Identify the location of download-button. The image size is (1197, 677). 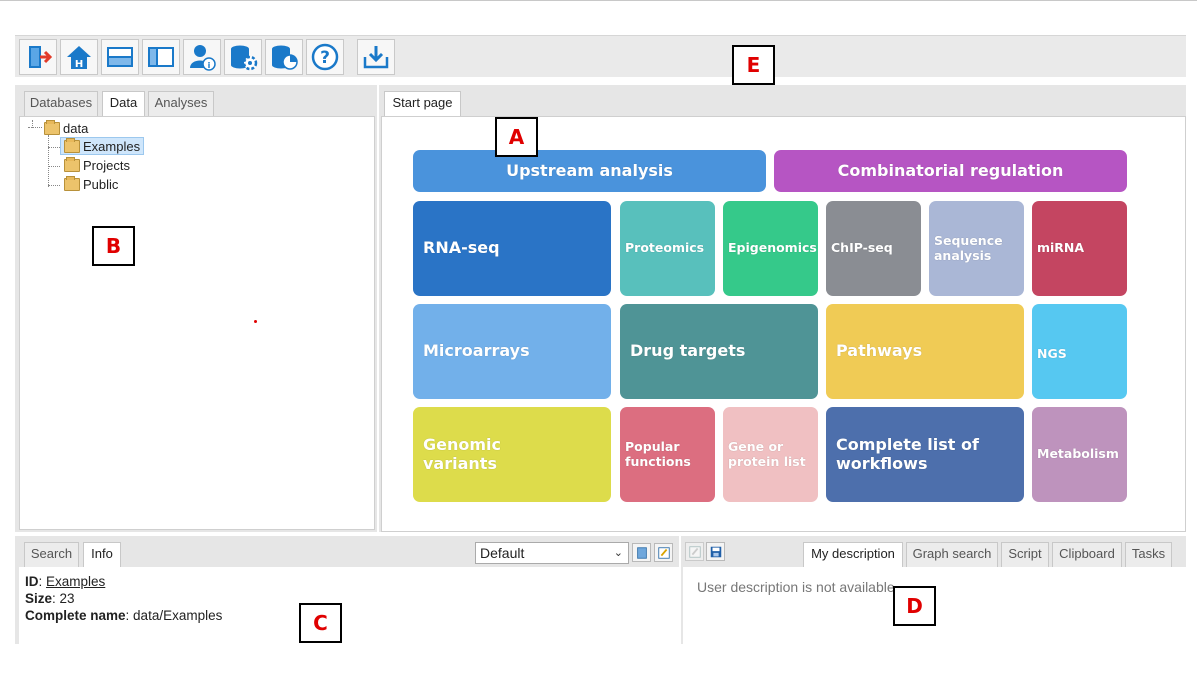
(376, 57).